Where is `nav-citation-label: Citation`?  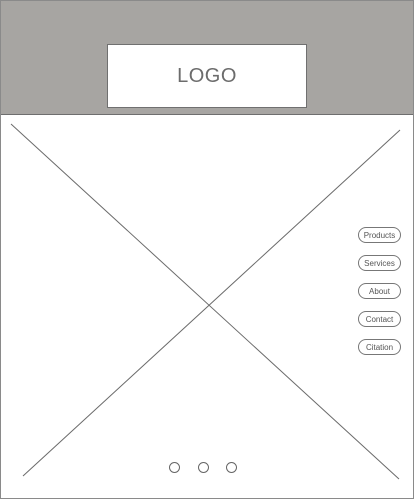 nav-citation-label: Citation is located at coordinates (379, 347).